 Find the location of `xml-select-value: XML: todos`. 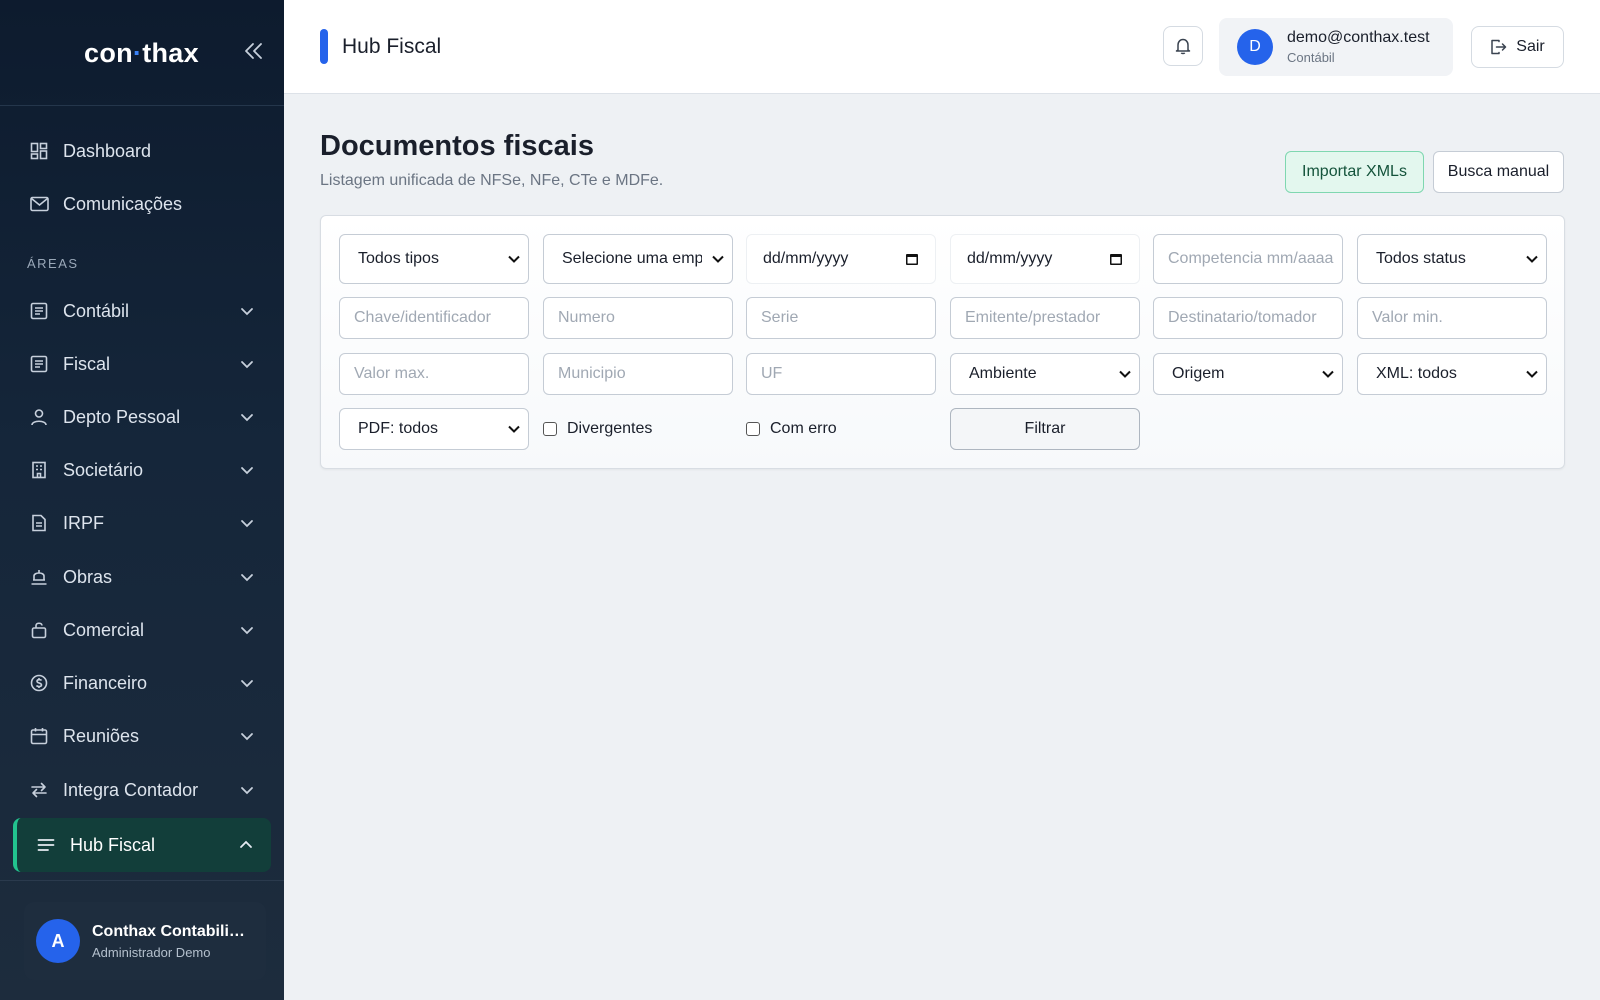

xml-select-value: XML: todos is located at coordinates (1416, 373).